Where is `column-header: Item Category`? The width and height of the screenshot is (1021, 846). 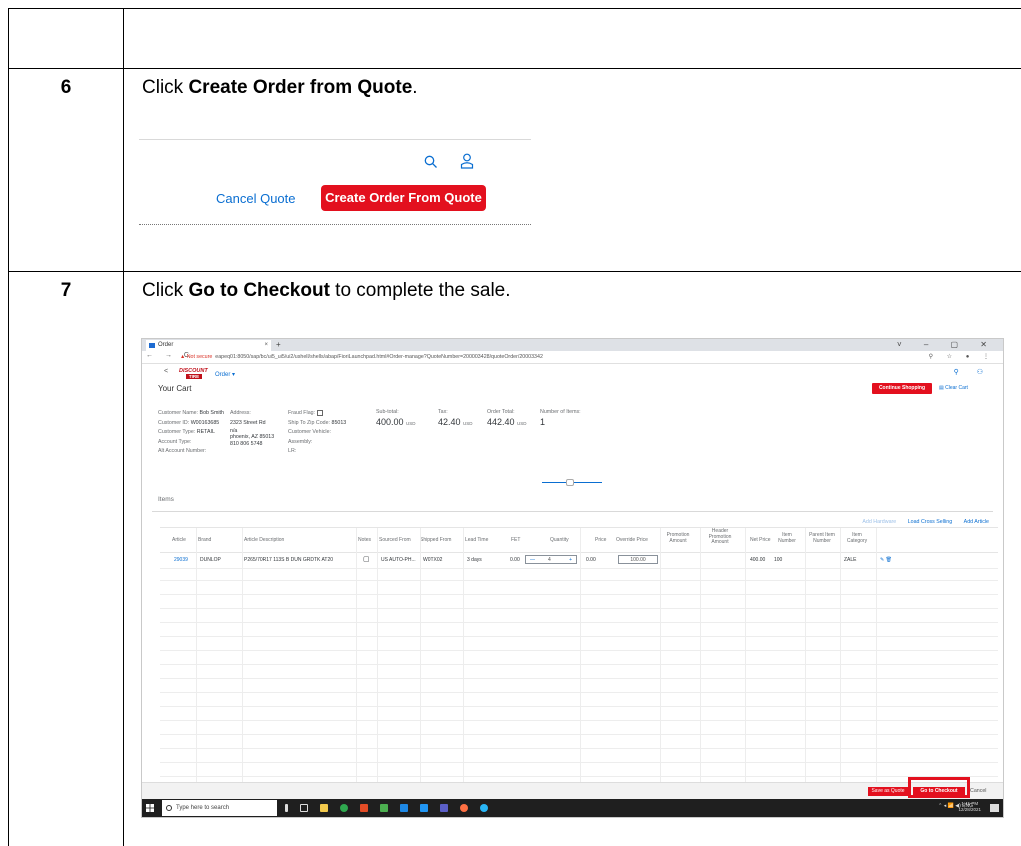 column-header: Item Category is located at coordinates (857, 538).